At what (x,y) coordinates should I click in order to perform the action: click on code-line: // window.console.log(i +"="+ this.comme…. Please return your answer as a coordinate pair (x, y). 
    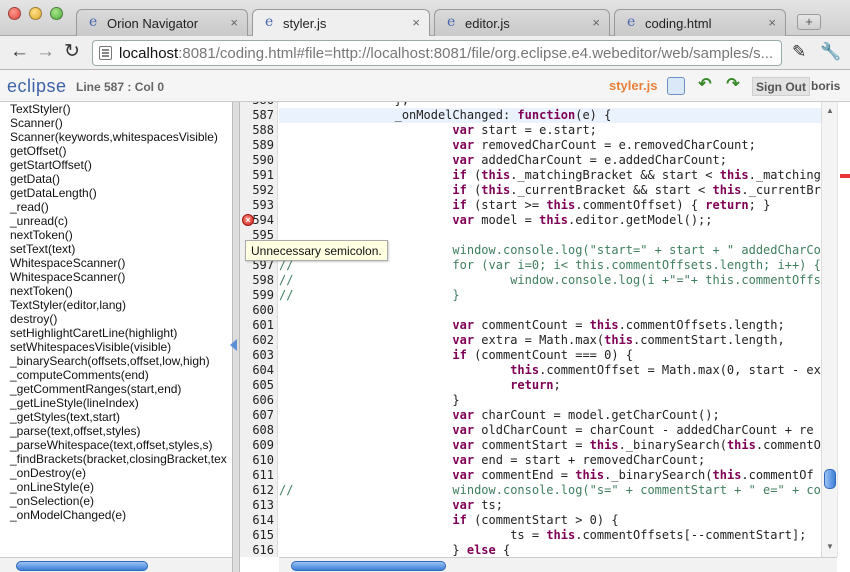
    Looking at the image, I should click on (550, 280).